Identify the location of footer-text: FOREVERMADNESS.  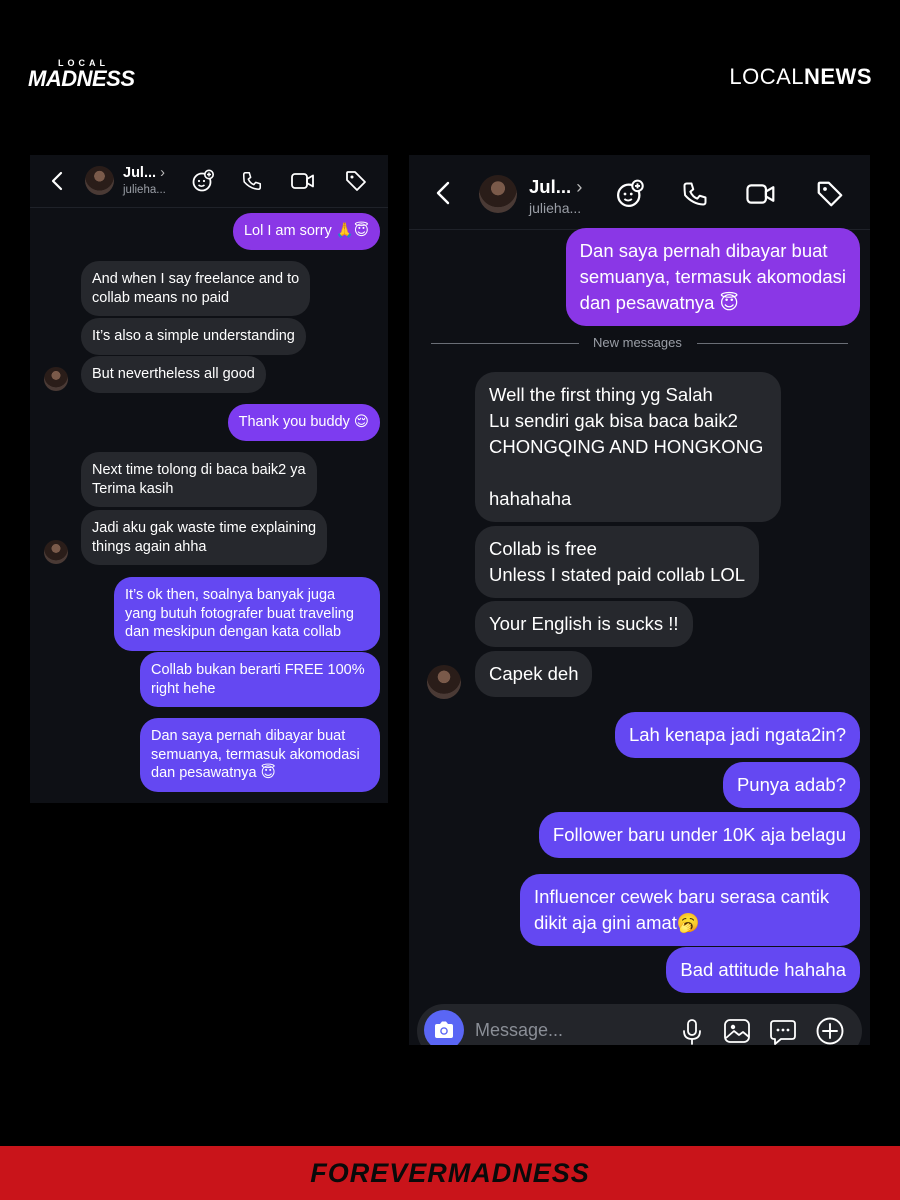
(450, 1172).